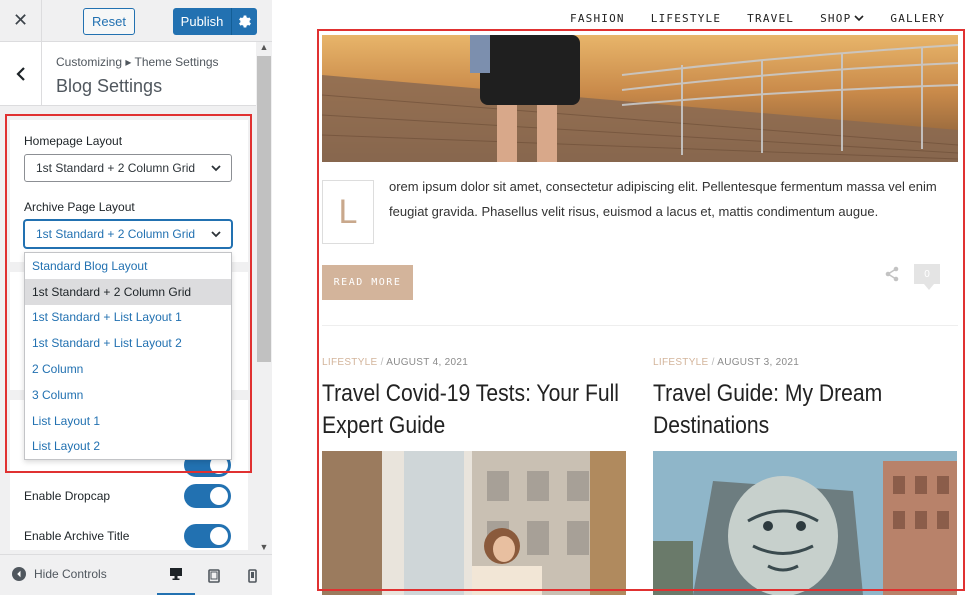 The width and height of the screenshot is (968, 595). I want to click on sidebar-scrollbar: ▲ ▼, so click(264, 298).